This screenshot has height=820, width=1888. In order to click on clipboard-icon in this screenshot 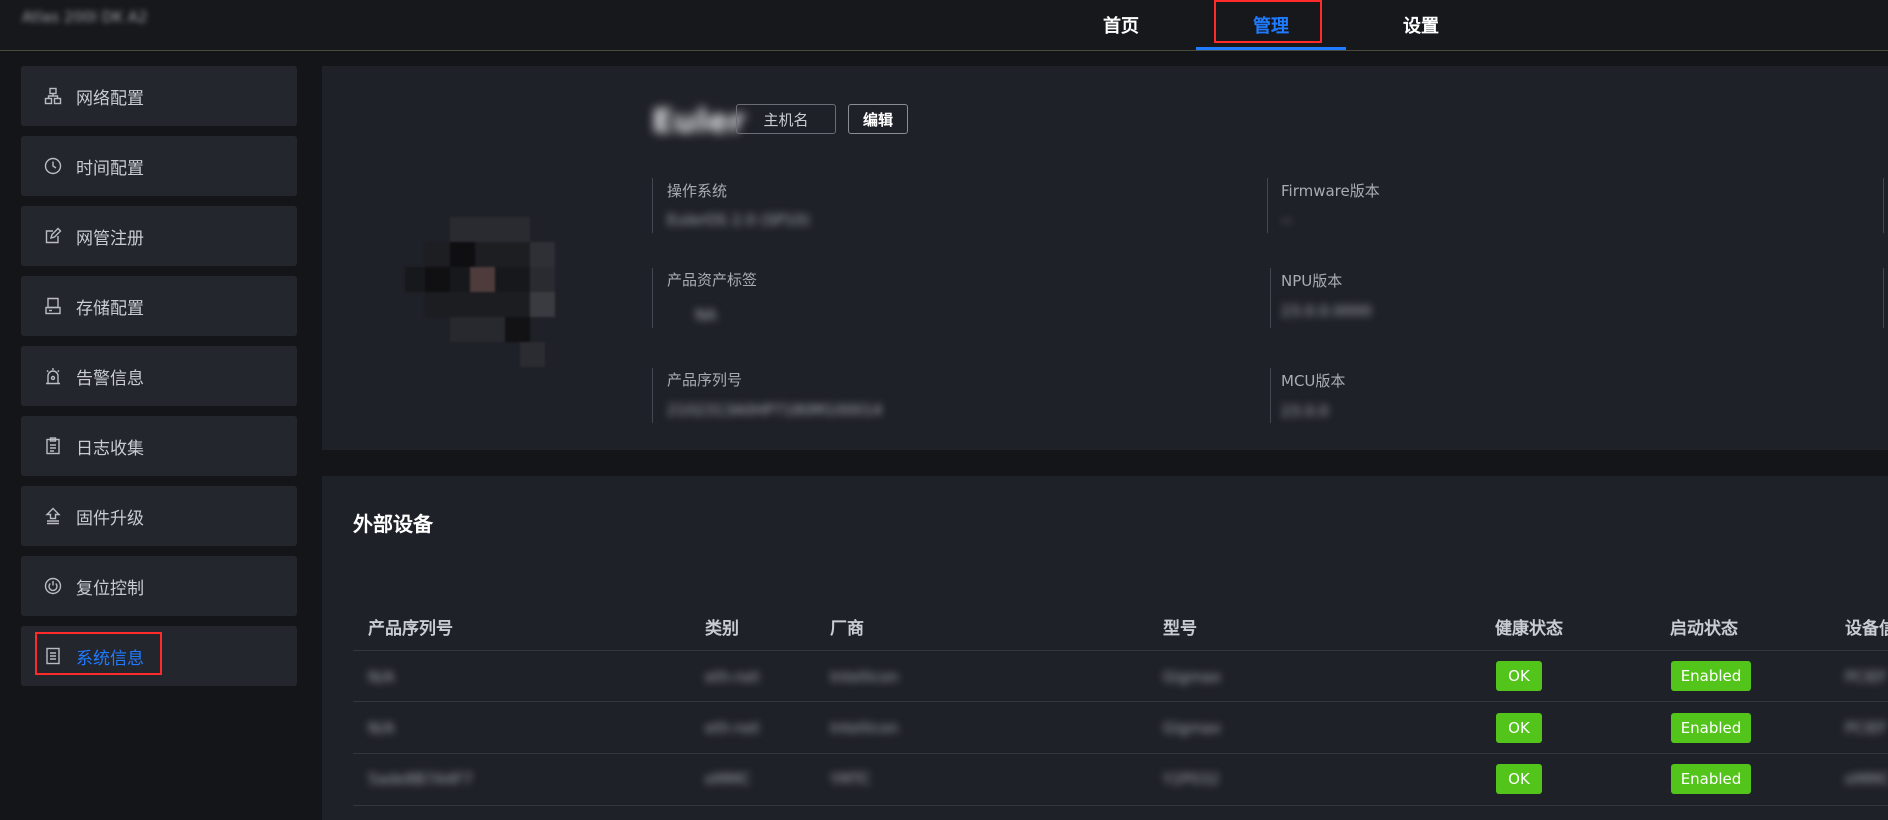, I will do `click(53, 446)`.